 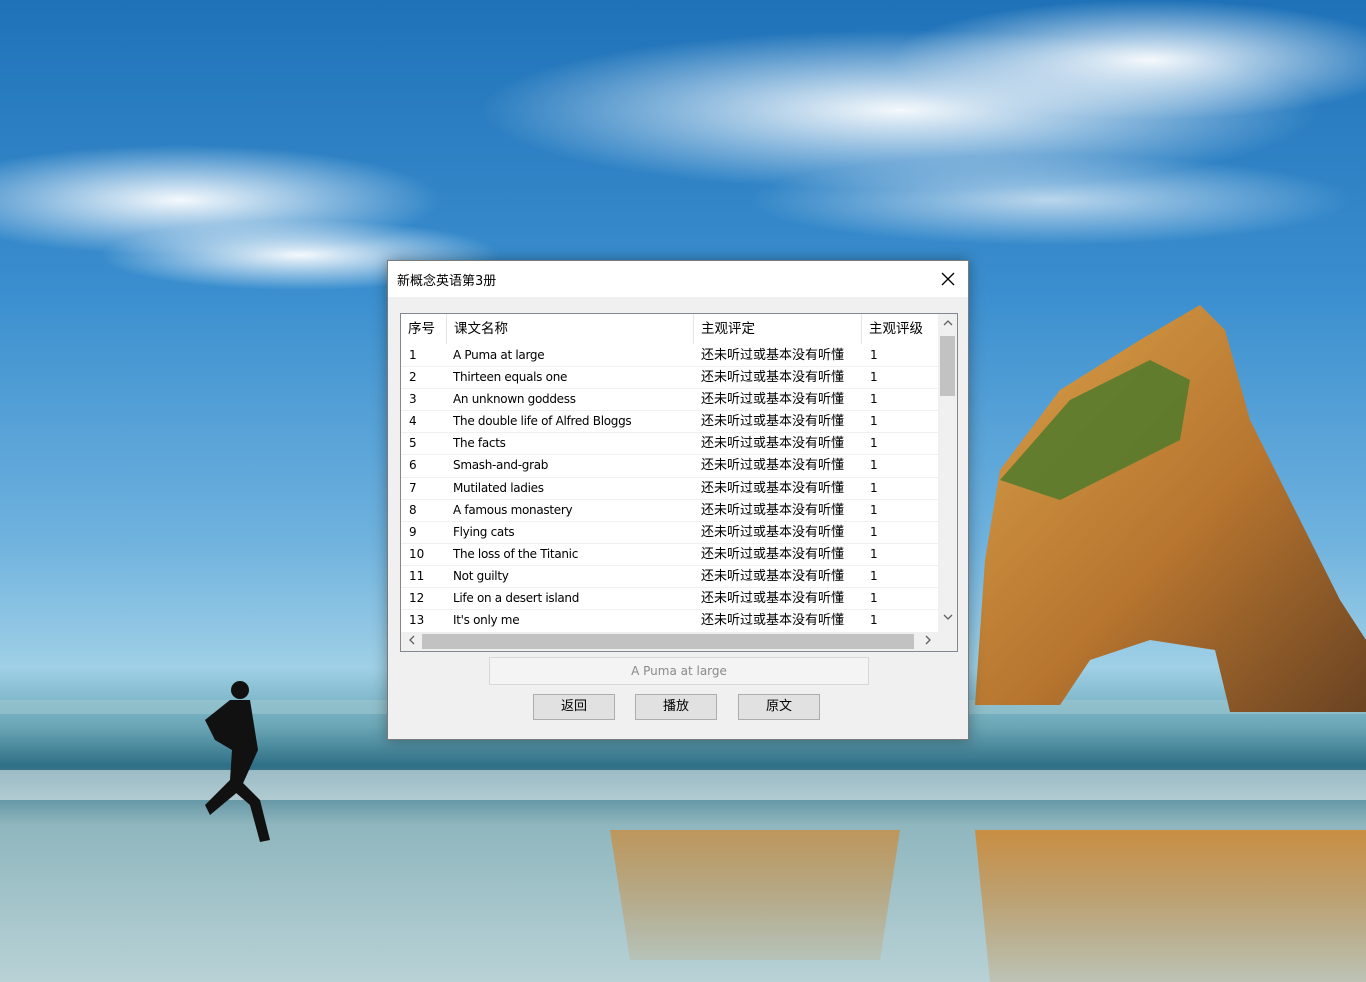 I want to click on chevron-left-icon, so click(x=411, y=641).